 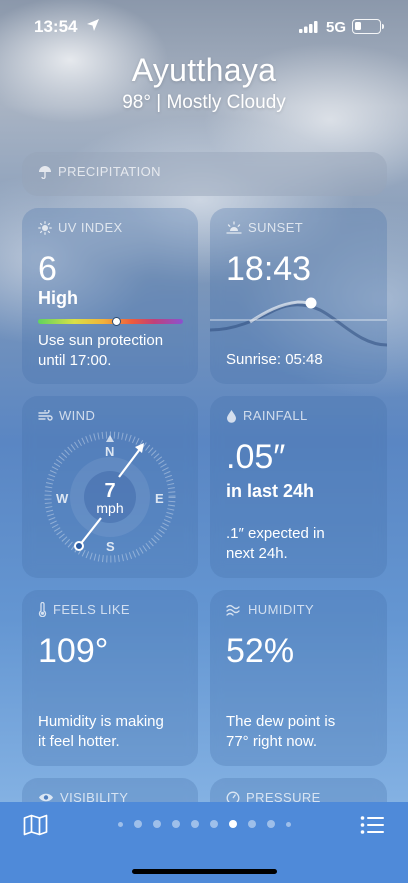 I want to click on uv-index-level: High, so click(x=58, y=298).